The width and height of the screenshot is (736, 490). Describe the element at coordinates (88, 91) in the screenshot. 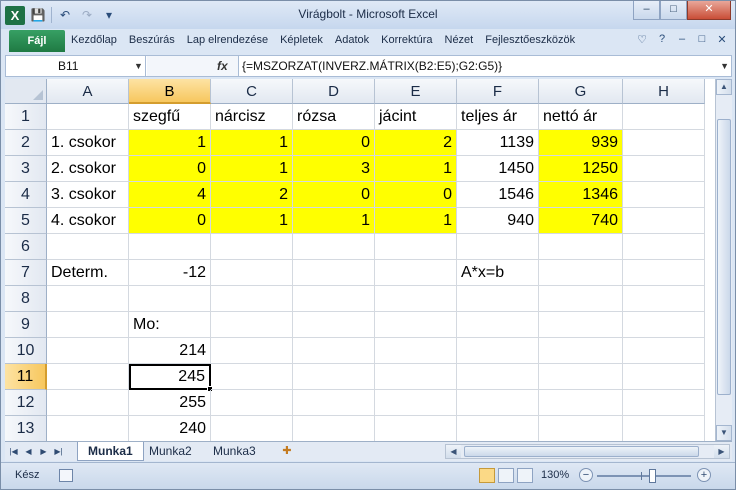

I see `column-header-a: A` at that location.